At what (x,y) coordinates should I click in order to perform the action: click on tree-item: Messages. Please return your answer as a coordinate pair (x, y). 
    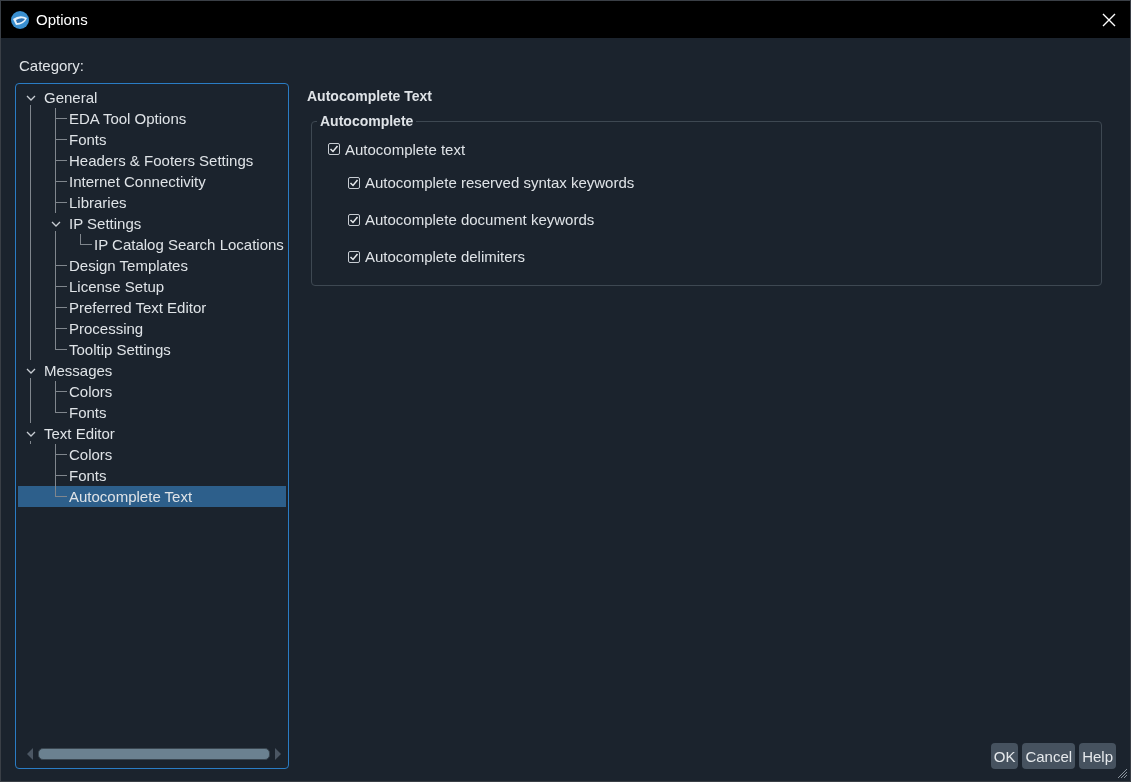
    Looking at the image, I should click on (152, 370).